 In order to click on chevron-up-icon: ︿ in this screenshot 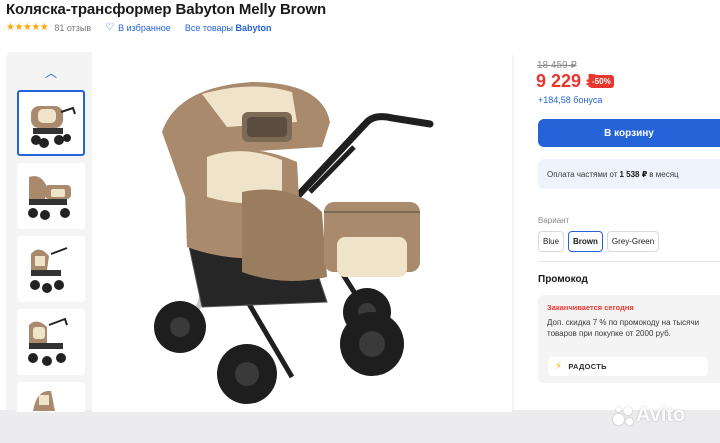, I will do `click(51, 73)`.